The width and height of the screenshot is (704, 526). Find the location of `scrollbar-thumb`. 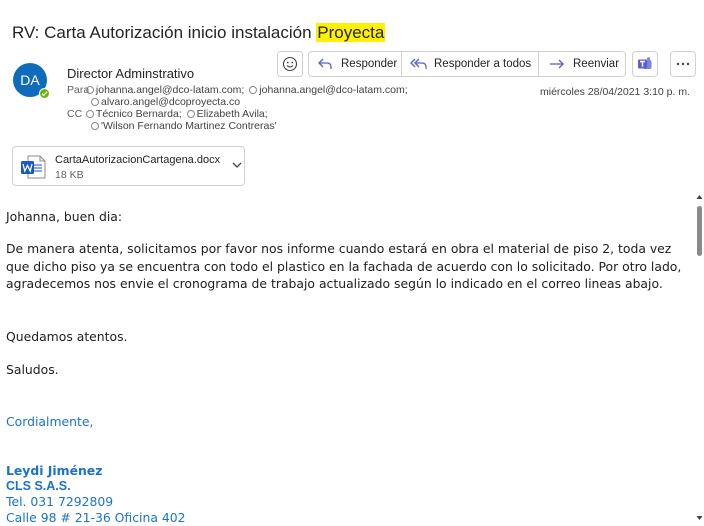

scrollbar-thumb is located at coordinates (699, 231).